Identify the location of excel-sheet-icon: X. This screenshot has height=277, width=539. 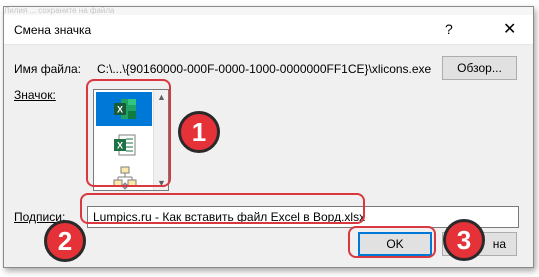
(125, 147).